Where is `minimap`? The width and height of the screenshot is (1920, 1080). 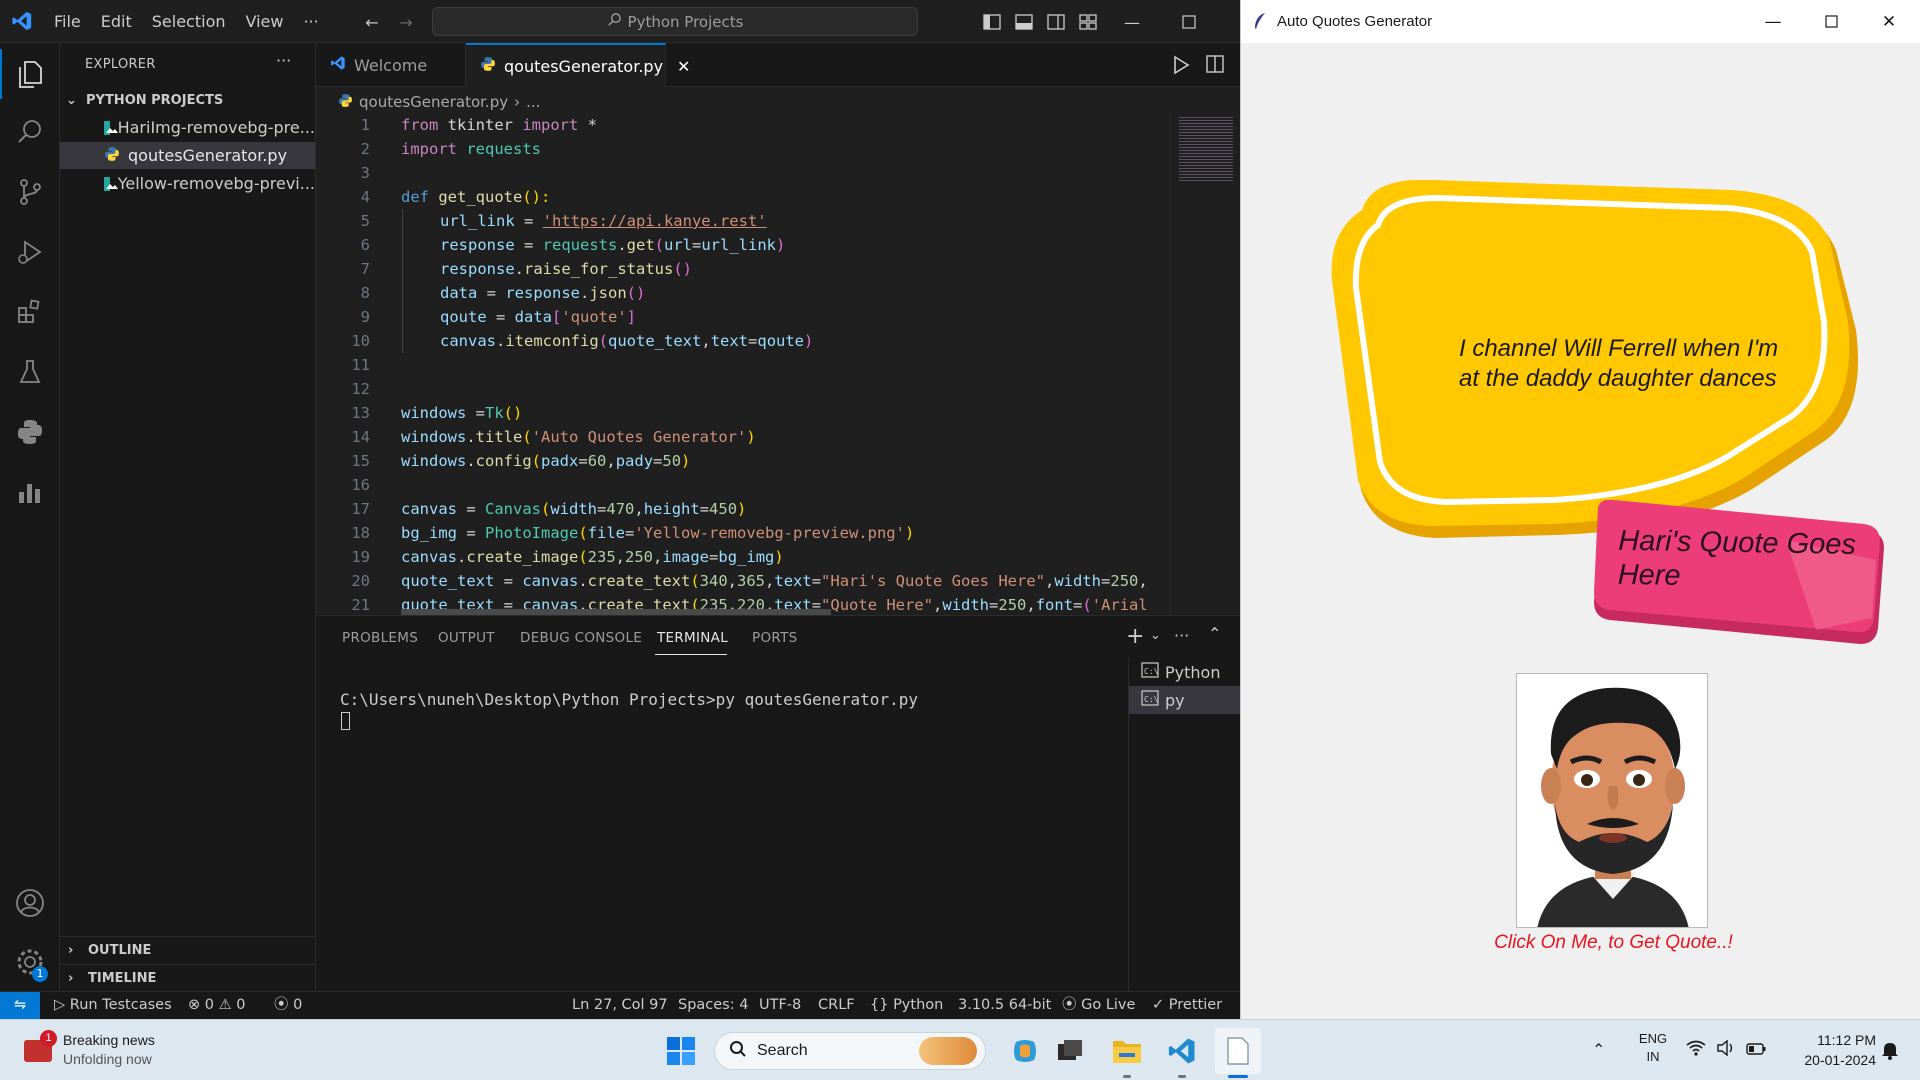
minimap is located at coordinates (1205, 364).